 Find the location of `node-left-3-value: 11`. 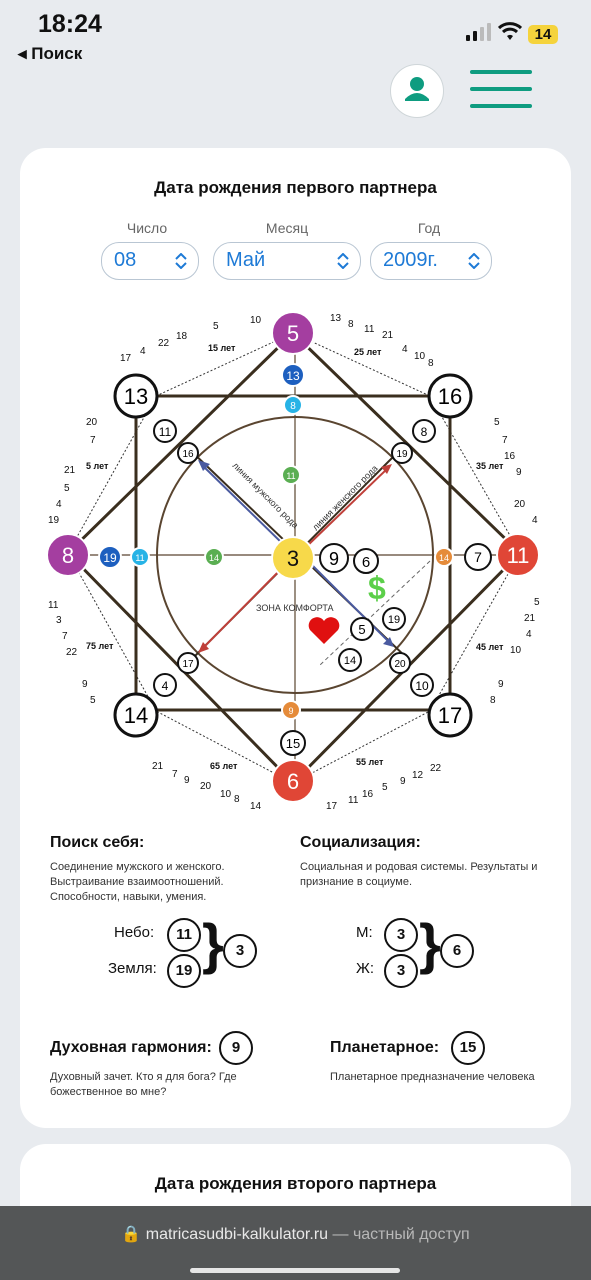

node-left-3-value: 11 is located at coordinates (139, 558).